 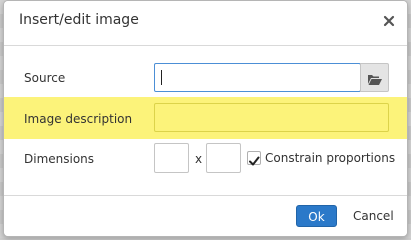 What do you see at coordinates (389, 21) in the screenshot?
I see `close-icon` at bounding box center [389, 21].